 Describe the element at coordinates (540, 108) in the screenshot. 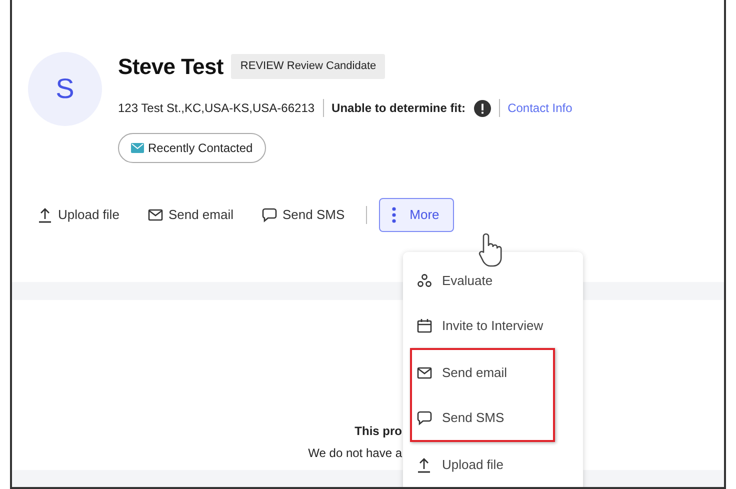

I see `contact-info-link: Contact Info` at that location.